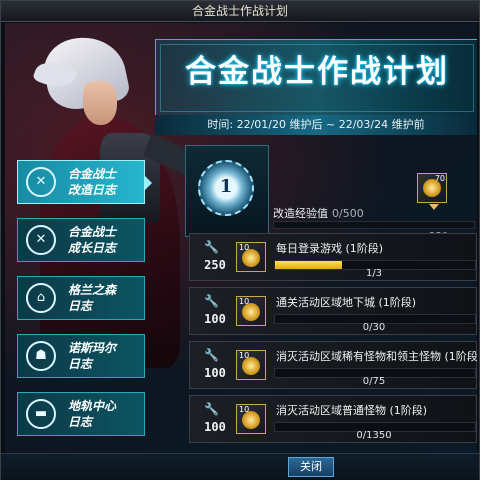 Image resolution: width=480 pixels, height=480 pixels. Describe the element at coordinates (439, 178) in the screenshot. I see `reward-quantity: 70` at that location.